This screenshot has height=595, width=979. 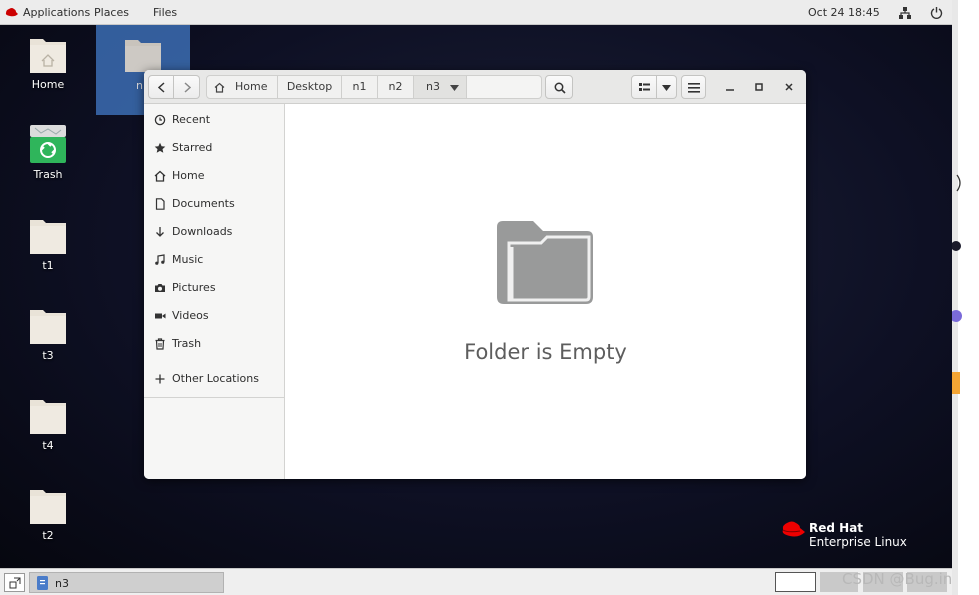 What do you see at coordinates (251, 86) in the screenshot?
I see `breadcrumb-label: Home` at bounding box center [251, 86].